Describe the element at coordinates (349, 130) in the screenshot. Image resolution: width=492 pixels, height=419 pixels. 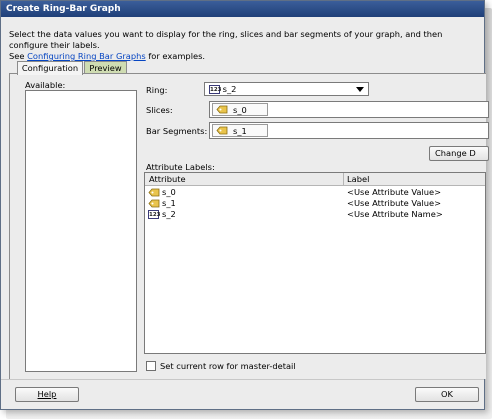
I see `bar-segments-field: s_1` at that location.